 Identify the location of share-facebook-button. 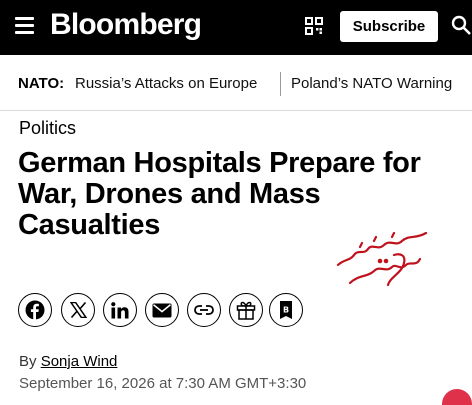
(35, 310).